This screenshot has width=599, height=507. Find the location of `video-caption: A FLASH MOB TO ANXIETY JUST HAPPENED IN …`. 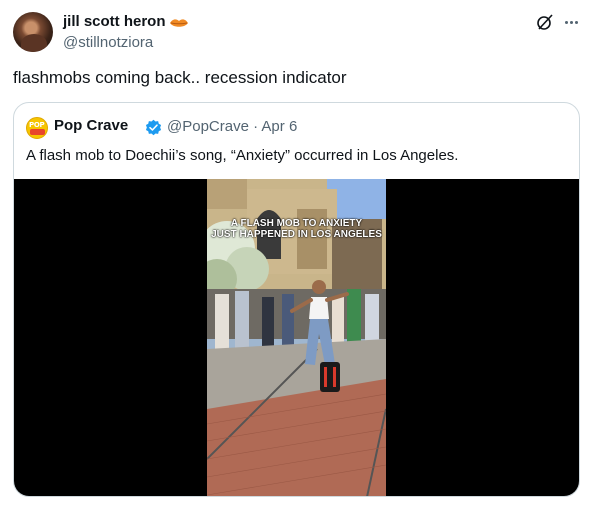

video-caption: A FLASH MOB TO ANXIETY JUST HAPPENED IN … is located at coordinates (296, 229).